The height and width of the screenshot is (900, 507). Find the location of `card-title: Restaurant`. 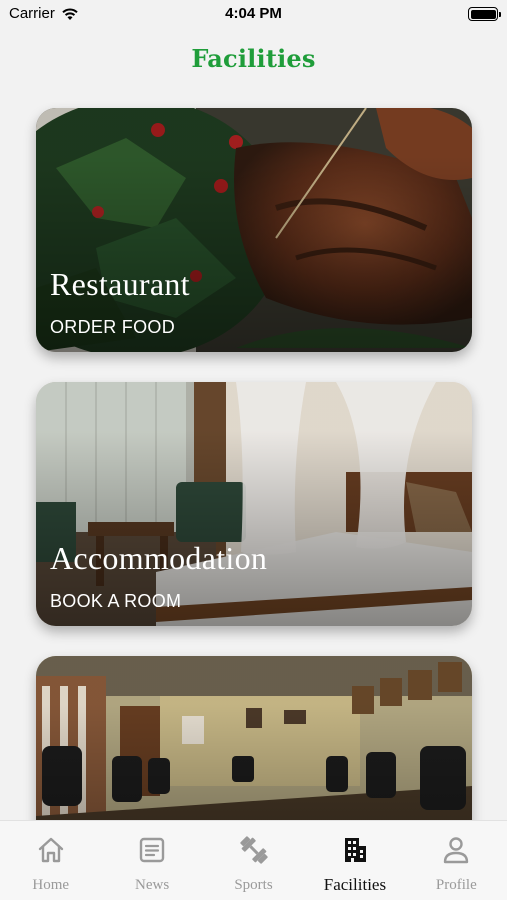

card-title: Restaurant is located at coordinates (120, 284).